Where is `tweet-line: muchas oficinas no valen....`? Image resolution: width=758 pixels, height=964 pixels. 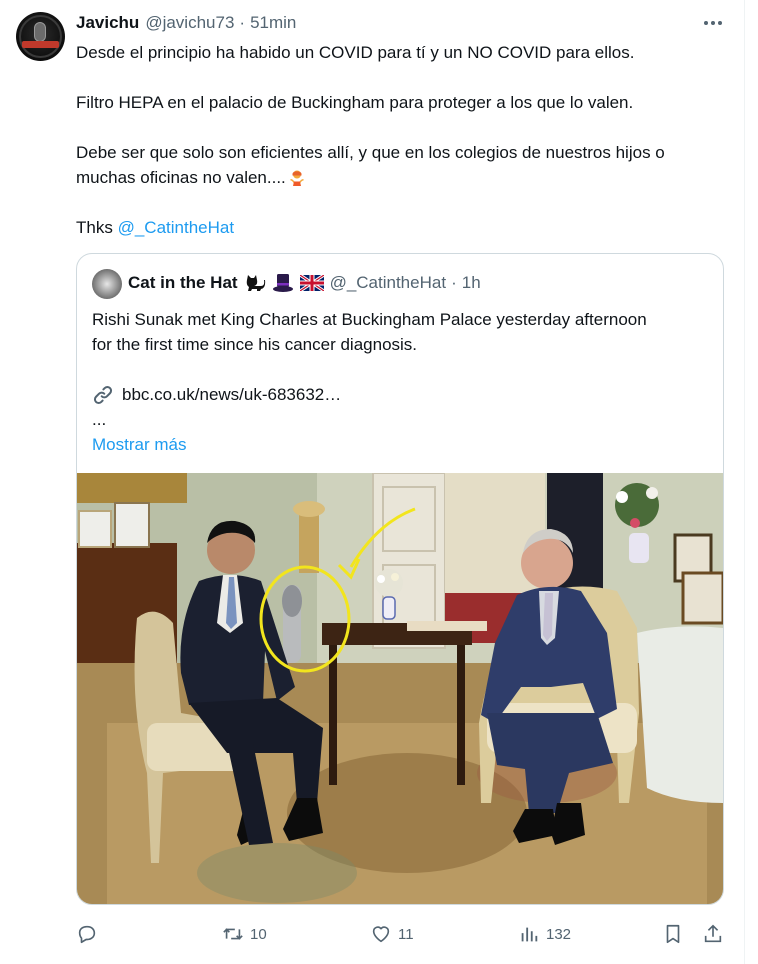 tweet-line: muchas oficinas no valen.... is located at coordinates (401, 177).